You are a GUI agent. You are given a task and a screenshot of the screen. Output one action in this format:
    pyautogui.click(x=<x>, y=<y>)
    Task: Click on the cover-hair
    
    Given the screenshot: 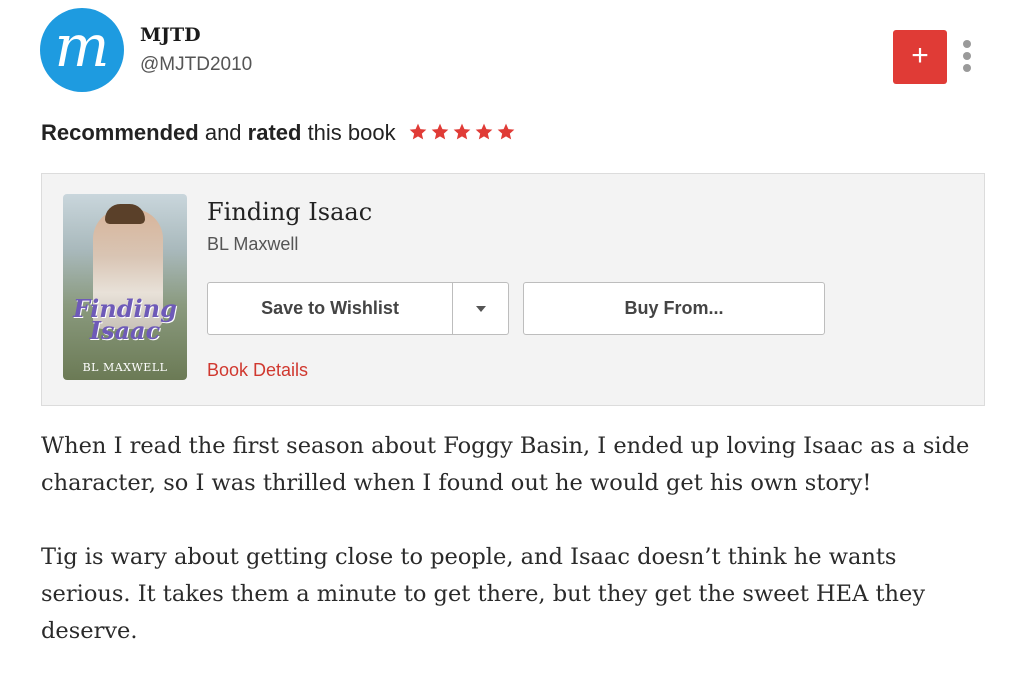 What is the action you would take?
    pyautogui.click(x=125, y=214)
    